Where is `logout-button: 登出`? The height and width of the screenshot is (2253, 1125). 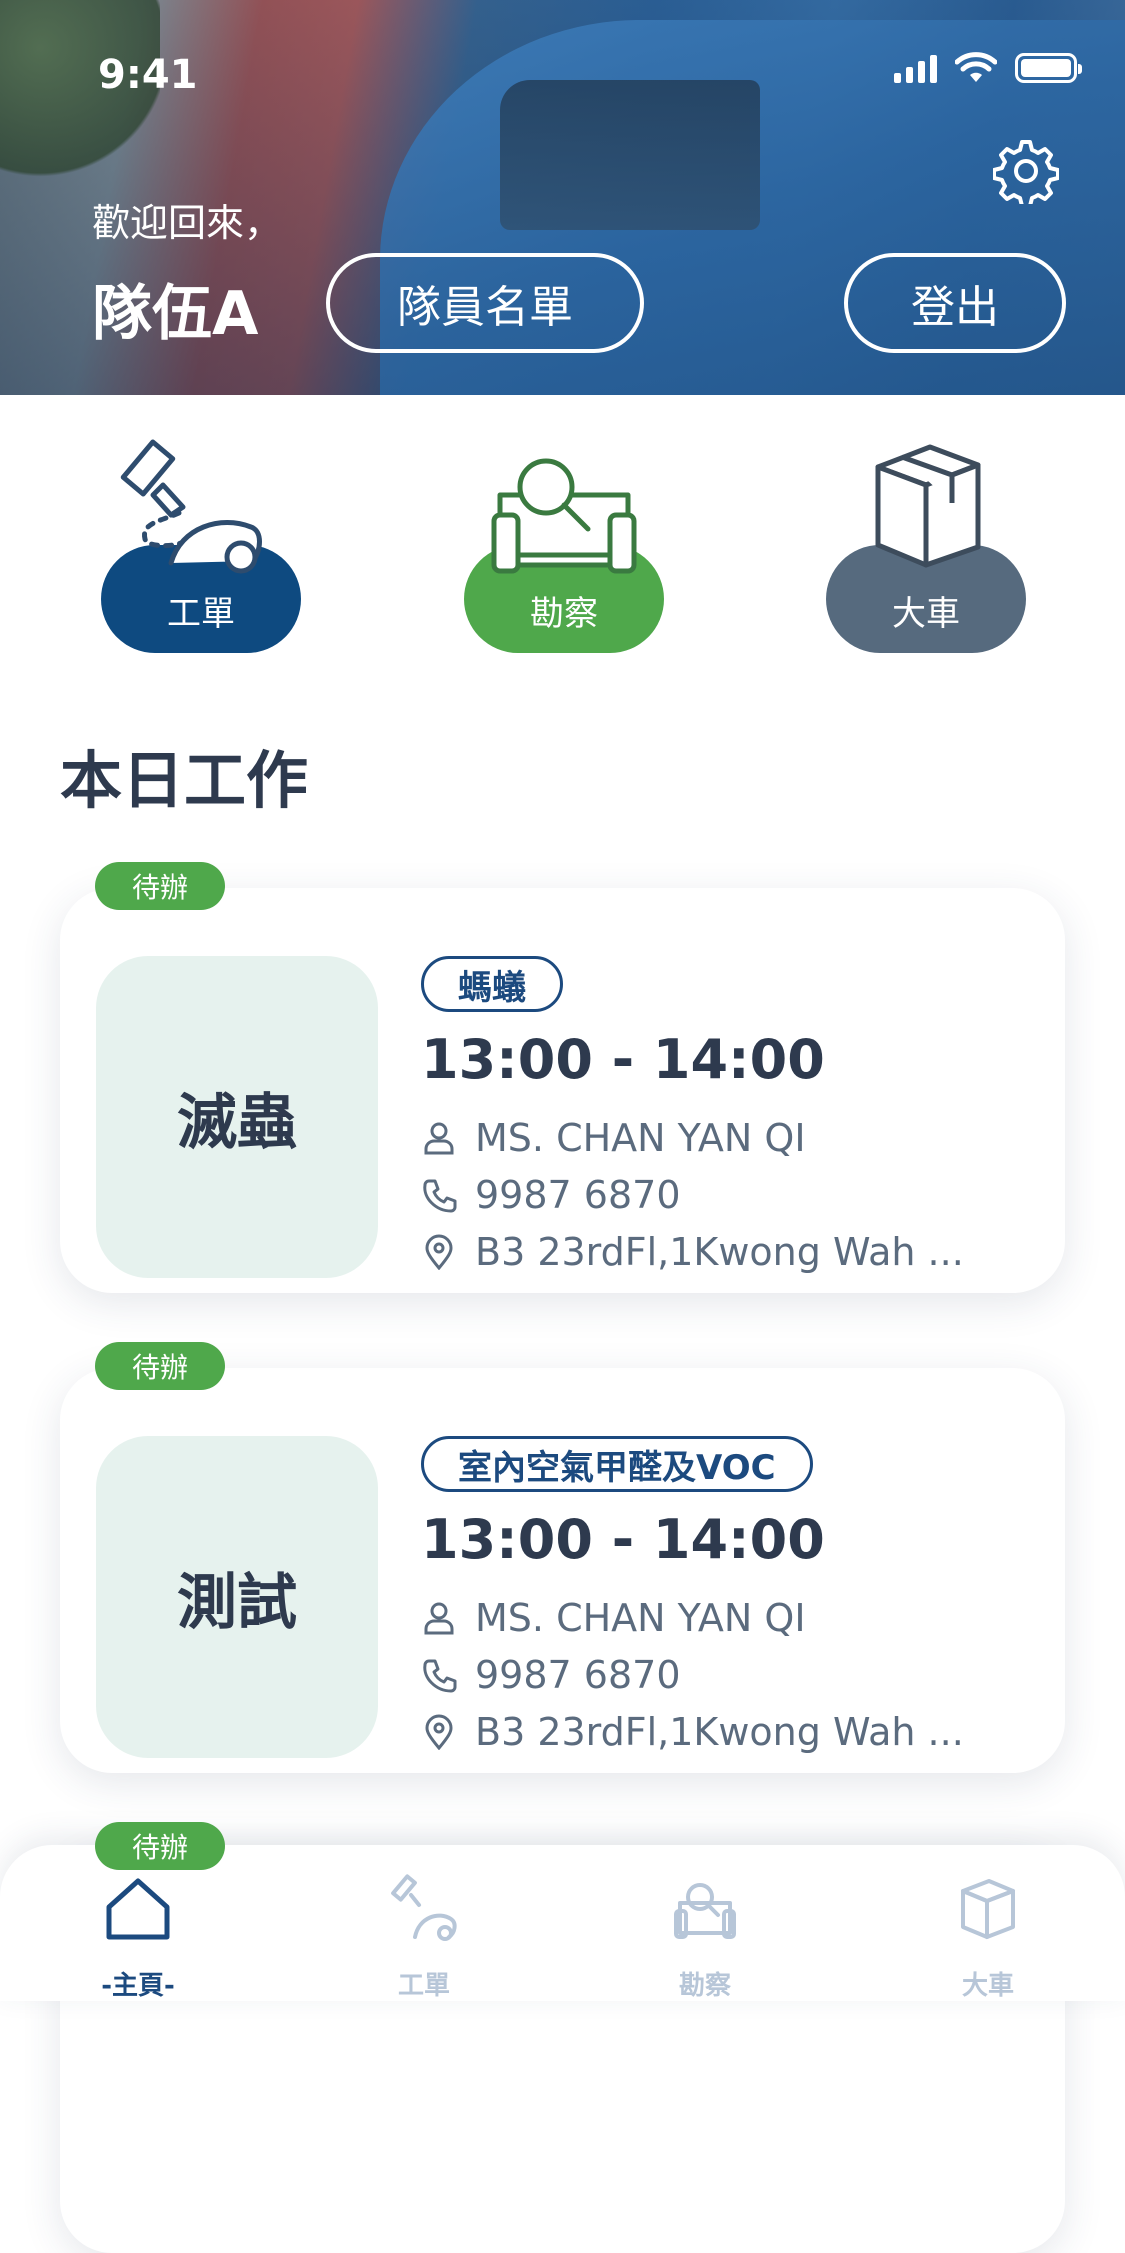 logout-button: 登出 is located at coordinates (955, 303).